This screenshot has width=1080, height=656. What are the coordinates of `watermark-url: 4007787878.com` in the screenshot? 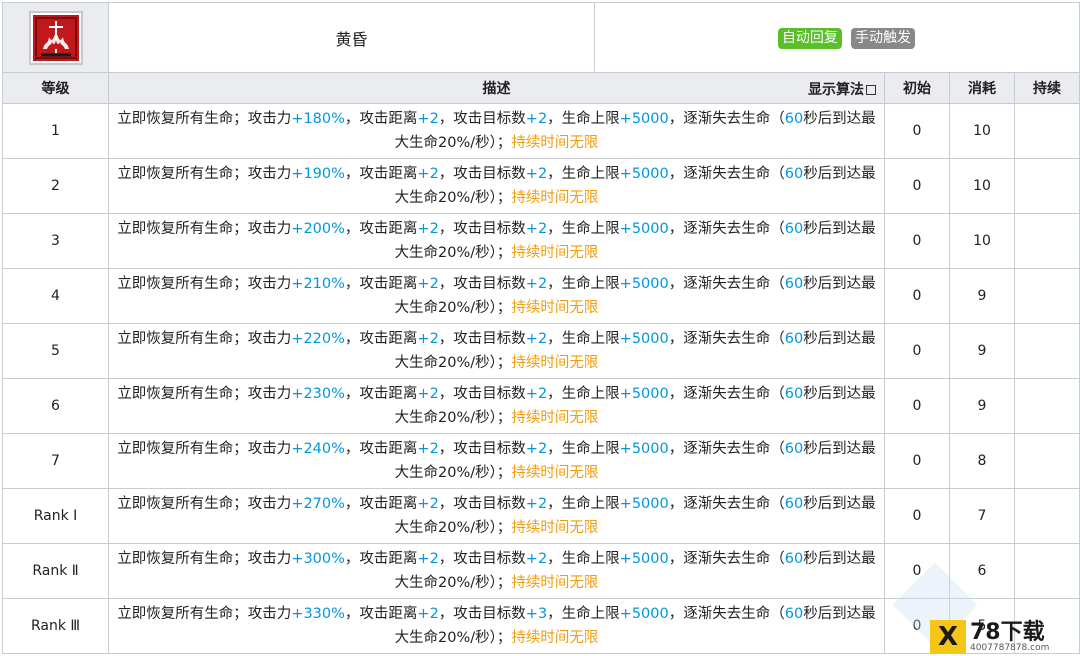 It's located at (1010, 647).